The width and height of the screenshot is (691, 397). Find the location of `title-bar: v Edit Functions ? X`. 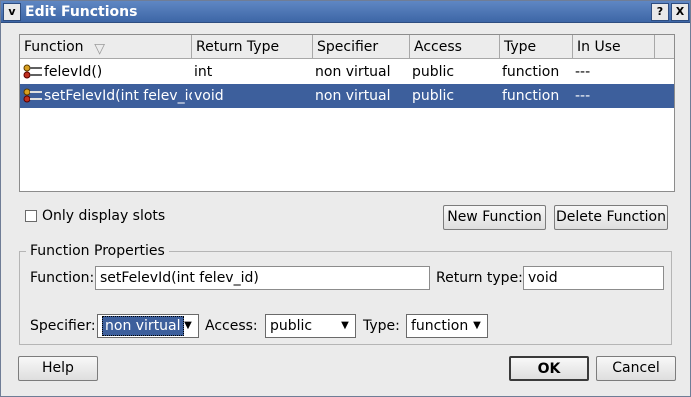

title-bar: v Edit Functions ? X is located at coordinates (345, 12).